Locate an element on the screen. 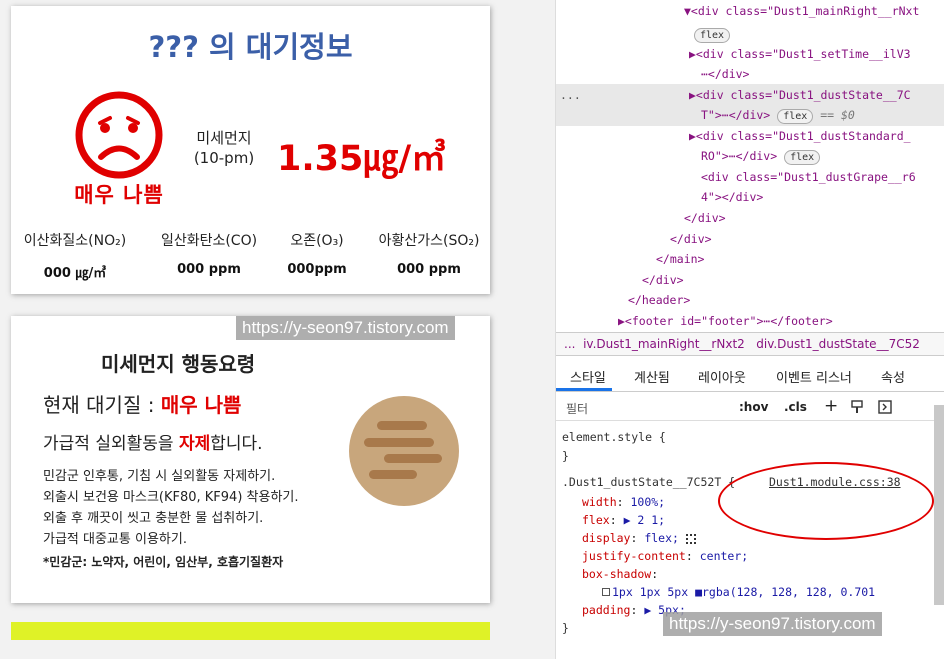 The width and height of the screenshot is (944, 659). shadow-editor-icon is located at coordinates (606, 592).